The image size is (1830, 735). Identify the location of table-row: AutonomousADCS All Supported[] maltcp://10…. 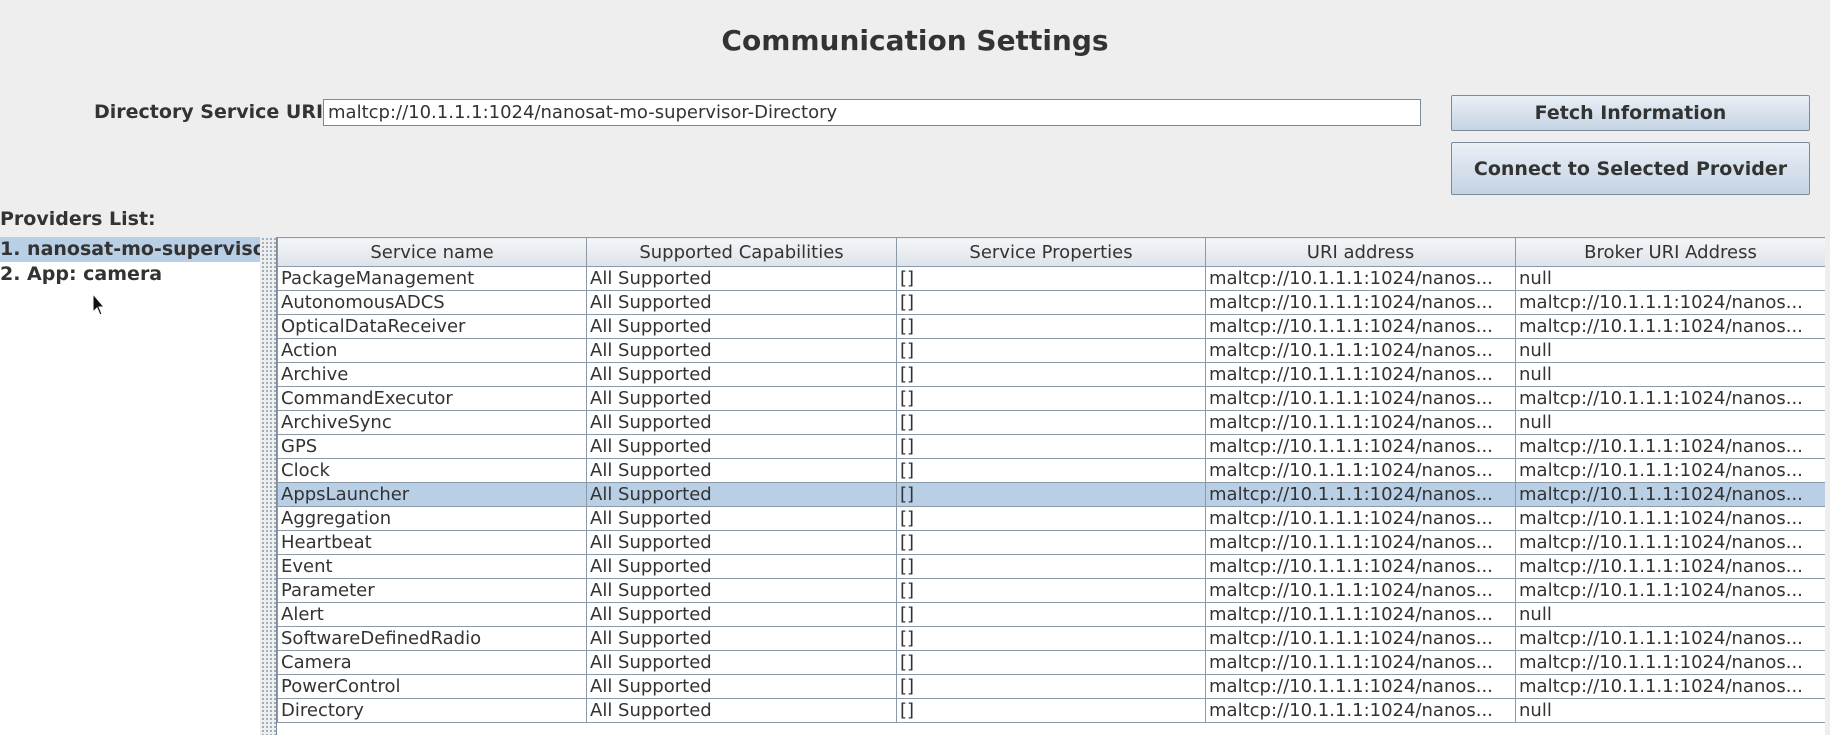
(1051, 302).